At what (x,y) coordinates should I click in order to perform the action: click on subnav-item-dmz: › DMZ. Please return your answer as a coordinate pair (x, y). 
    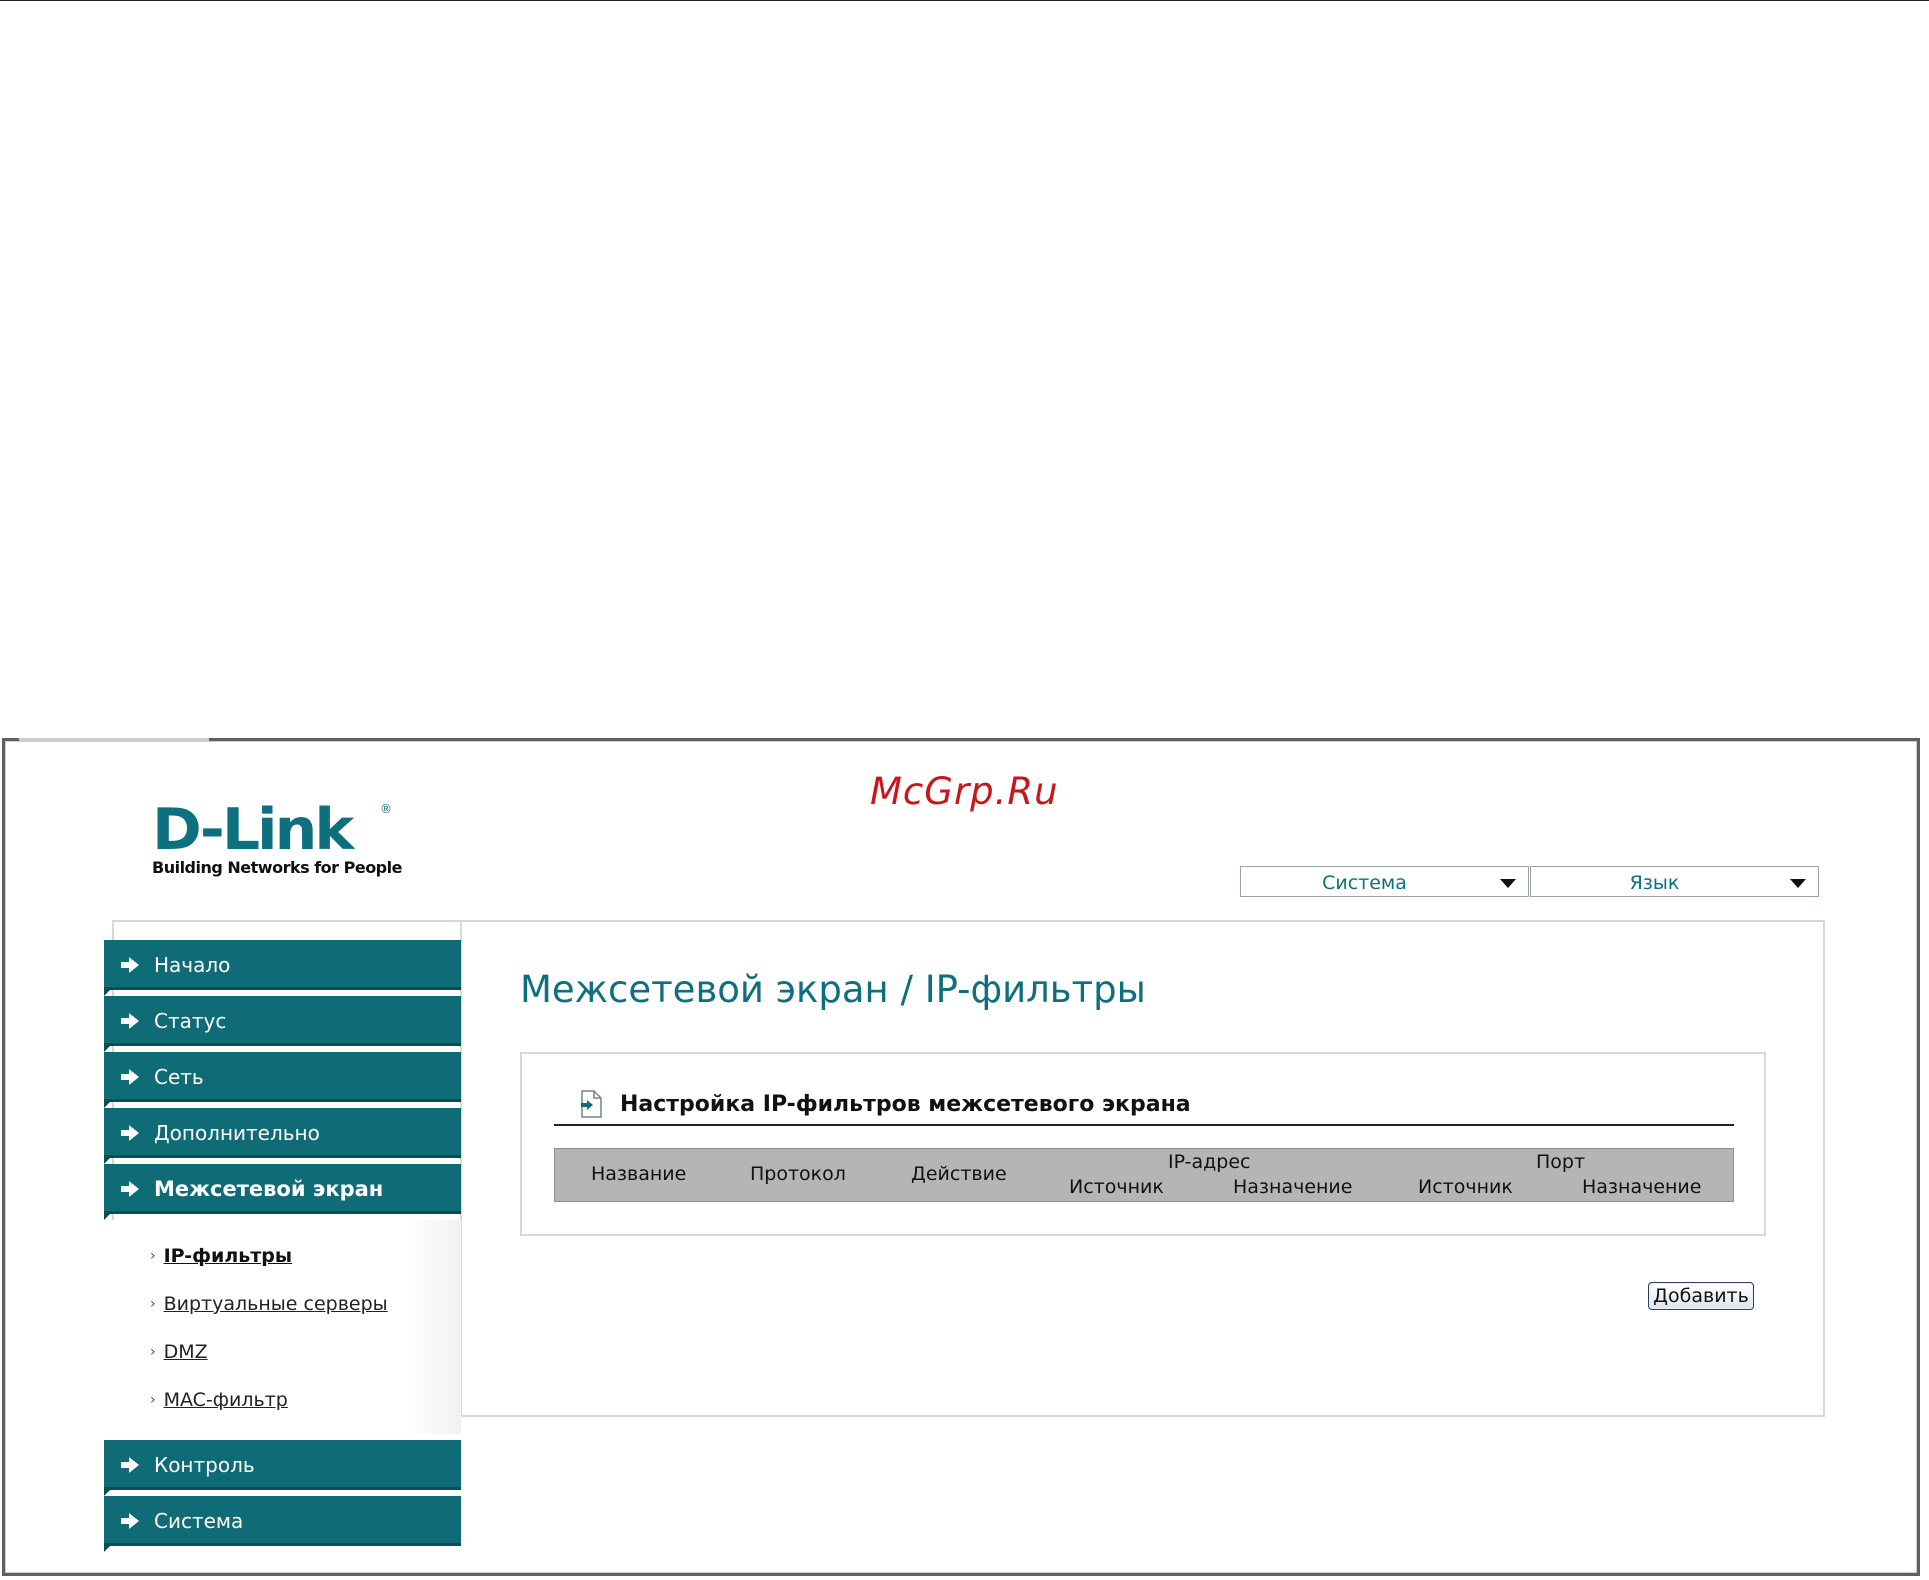
    Looking at the image, I should click on (282, 1352).